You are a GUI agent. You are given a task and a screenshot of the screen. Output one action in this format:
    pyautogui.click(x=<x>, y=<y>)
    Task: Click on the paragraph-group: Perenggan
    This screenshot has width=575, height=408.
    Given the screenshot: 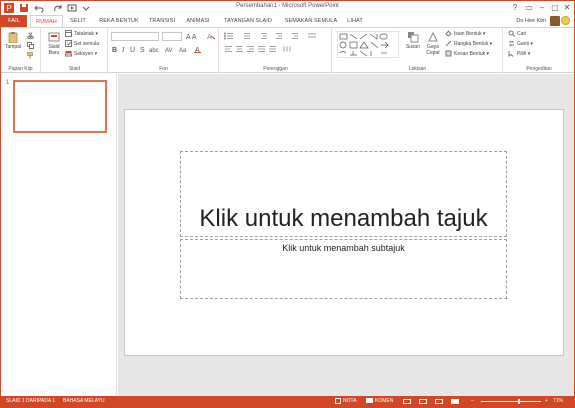 What is the action you would take?
    pyautogui.click(x=276, y=50)
    